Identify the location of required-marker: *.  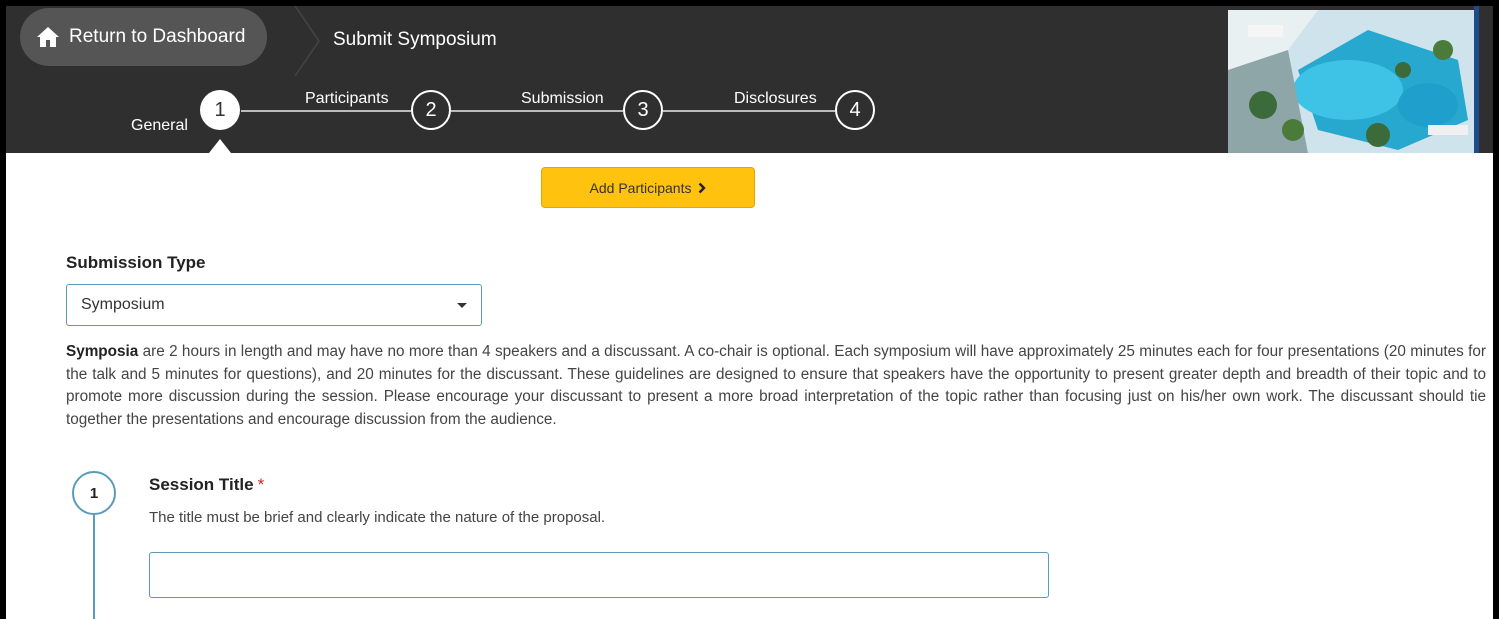
(261, 484).